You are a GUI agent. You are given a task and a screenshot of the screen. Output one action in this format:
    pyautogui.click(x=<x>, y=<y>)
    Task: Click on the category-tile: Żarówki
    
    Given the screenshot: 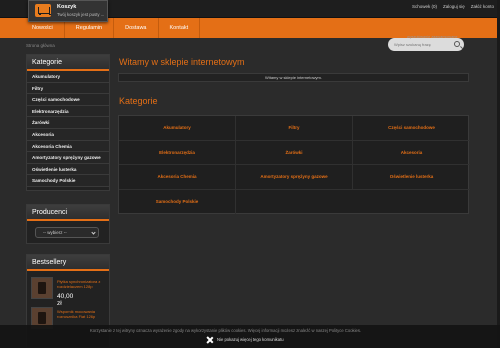 What is the action you would take?
    pyautogui.click(x=294, y=152)
    